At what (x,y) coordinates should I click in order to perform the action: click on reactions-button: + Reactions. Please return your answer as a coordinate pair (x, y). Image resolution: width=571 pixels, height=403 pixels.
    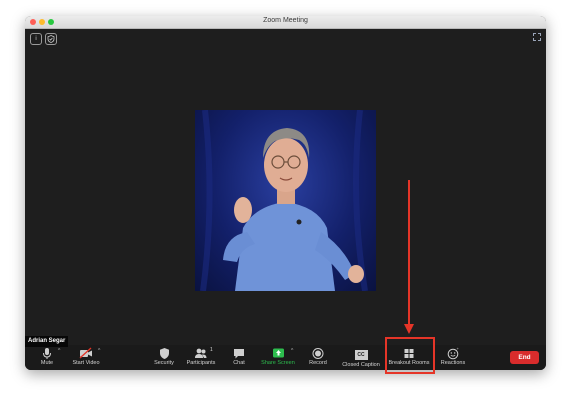
    Looking at the image, I should click on (453, 358).